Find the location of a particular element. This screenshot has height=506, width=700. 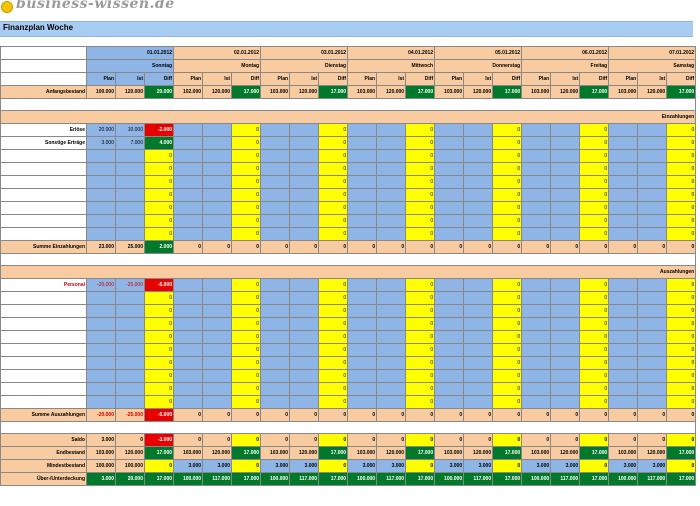

plan-cell: 3.000 is located at coordinates (623, 466).